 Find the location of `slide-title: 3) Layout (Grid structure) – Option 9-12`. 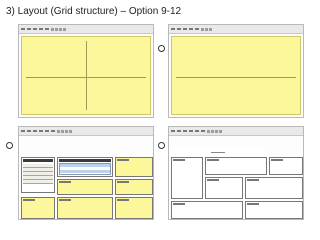

slide-title: 3) Layout (Grid structure) – Option 9-12 is located at coordinates (94, 11).